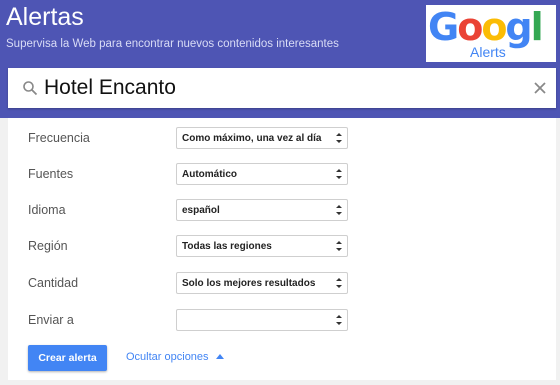 The image size is (560, 385). I want to click on option-label-region: Región, so click(48, 246).